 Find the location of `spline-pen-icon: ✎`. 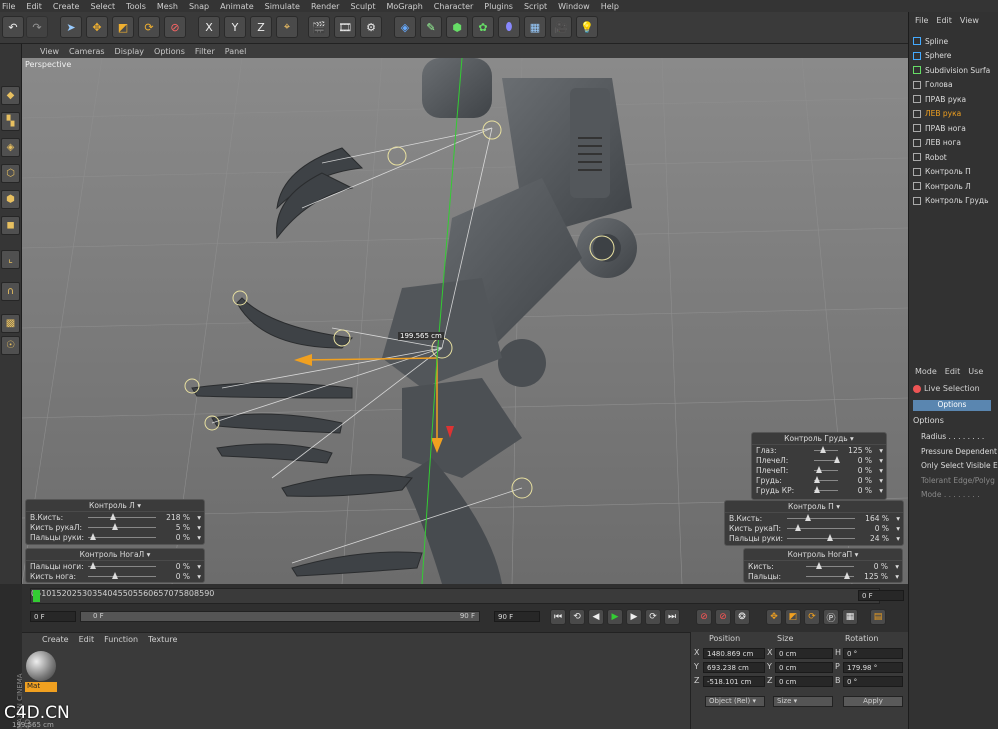

spline-pen-icon: ✎ is located at coordinates (431, 27).